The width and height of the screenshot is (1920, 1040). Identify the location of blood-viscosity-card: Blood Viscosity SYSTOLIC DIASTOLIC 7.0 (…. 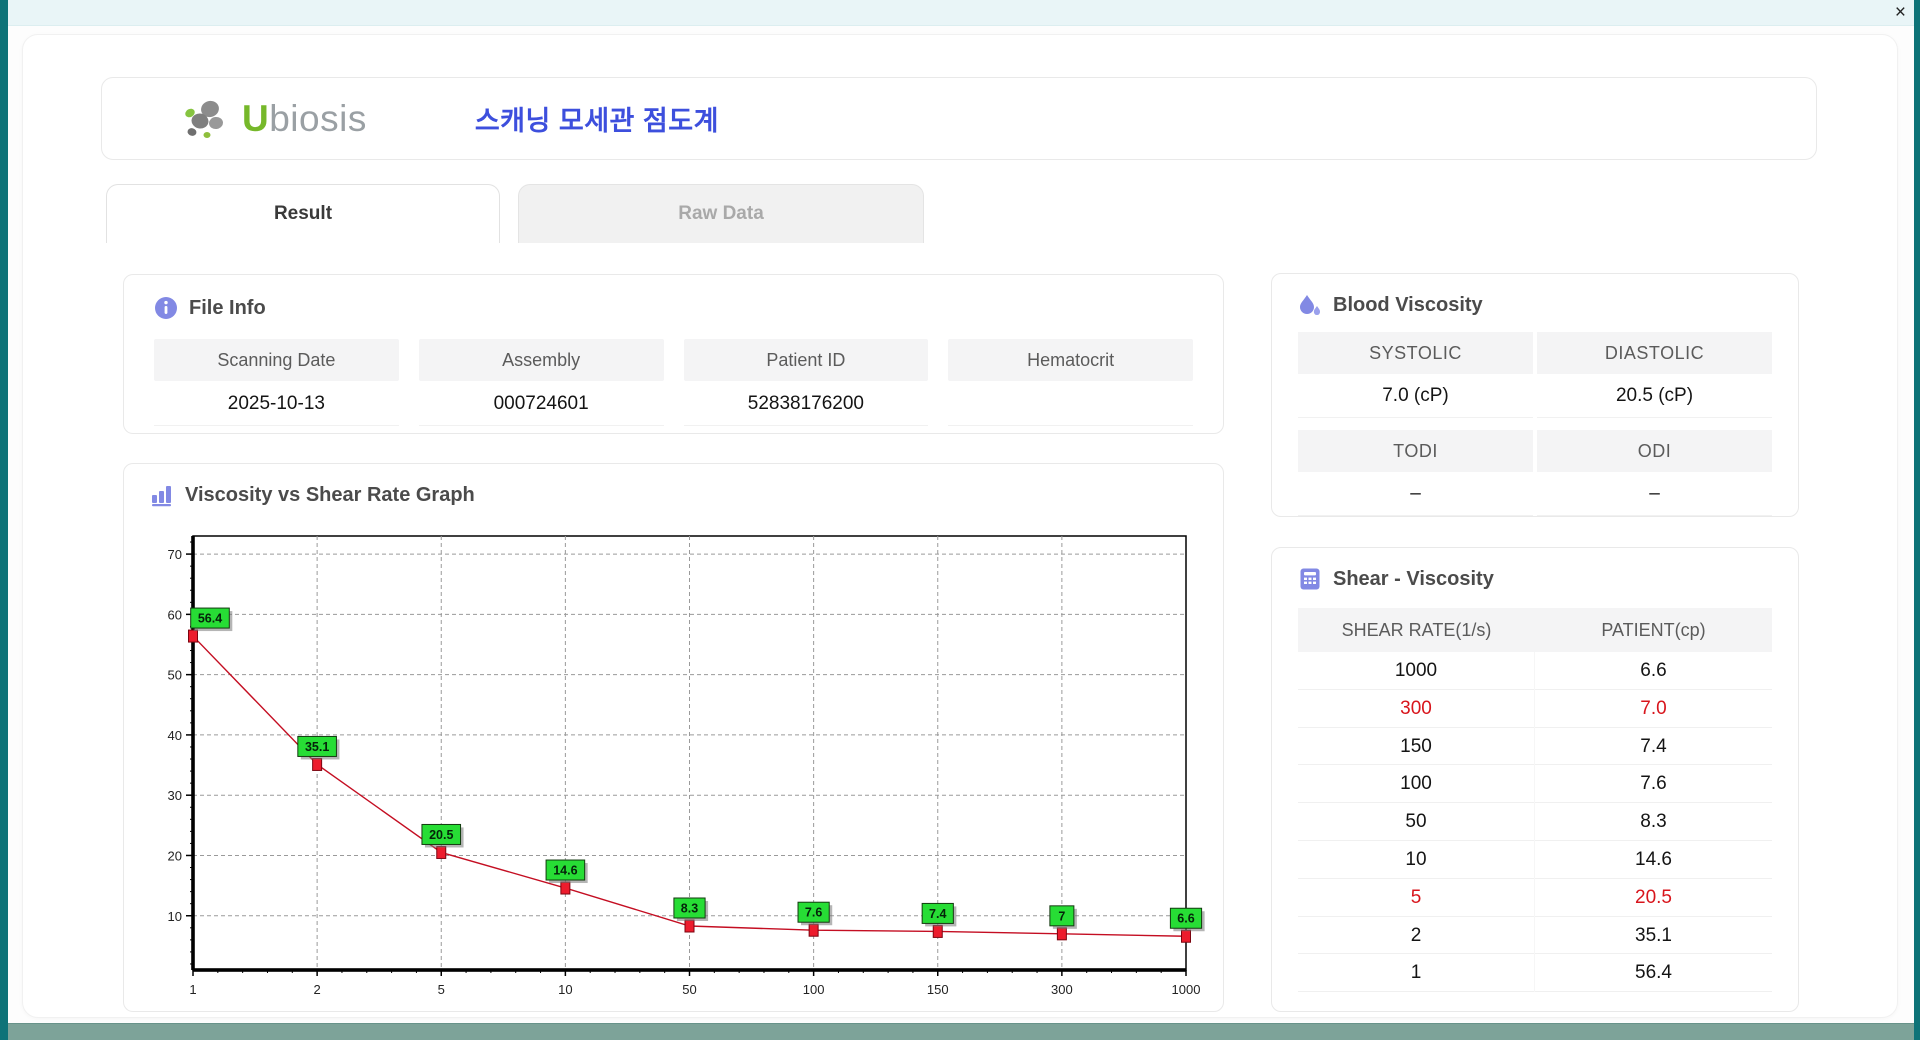
(1535, 395).